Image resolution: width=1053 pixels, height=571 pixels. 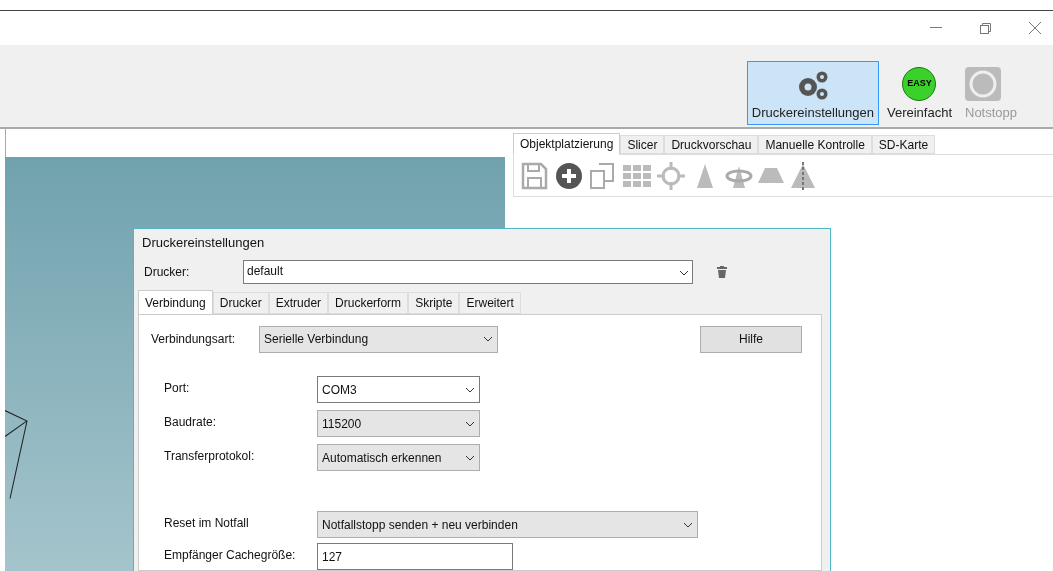 What do you see at coordinates (812, 93) in the screenshot?
I see `toolbar-button: Druckereinstellungen` at bounding box center [812, 93].